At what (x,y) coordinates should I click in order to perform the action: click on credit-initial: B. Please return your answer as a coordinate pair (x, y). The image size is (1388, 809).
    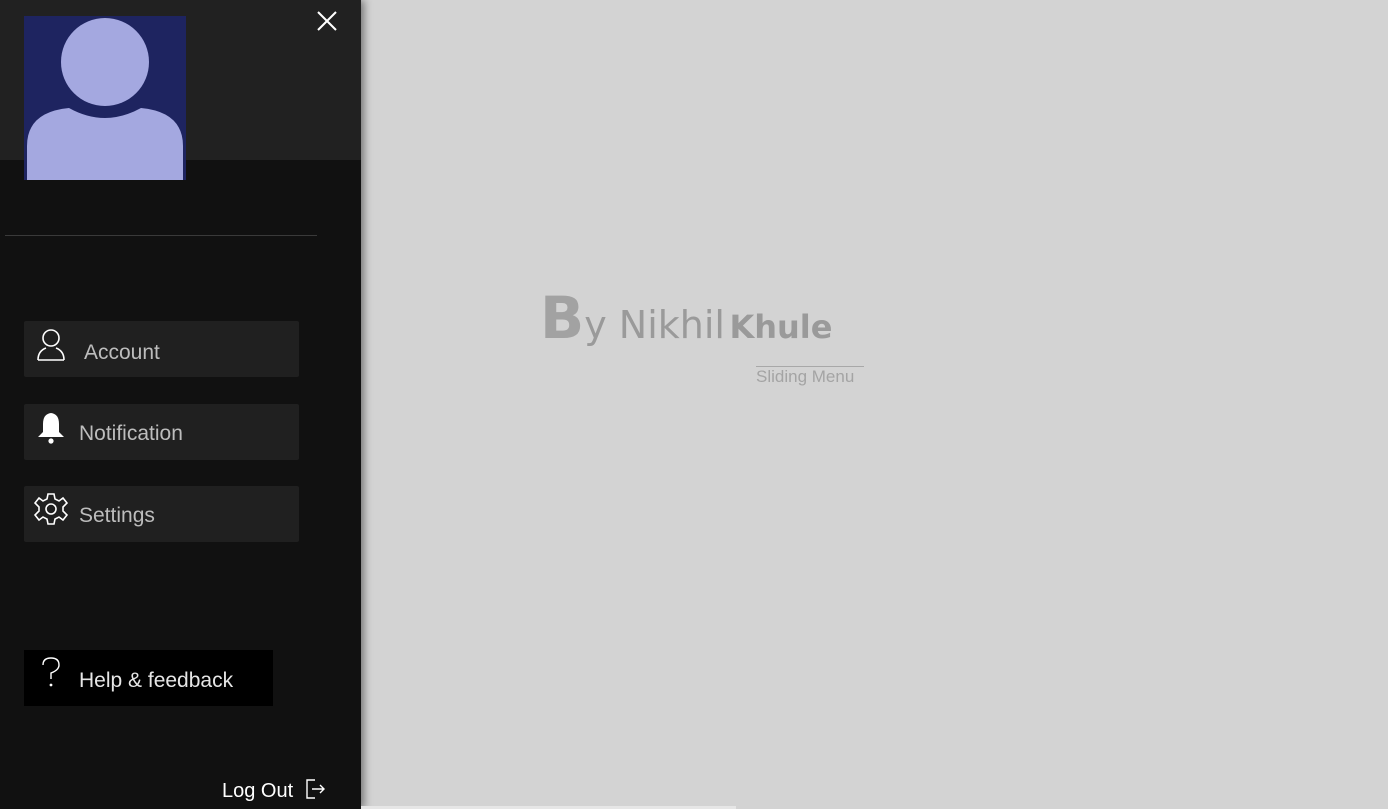
    Looking at the image, I should click on (562, 318).